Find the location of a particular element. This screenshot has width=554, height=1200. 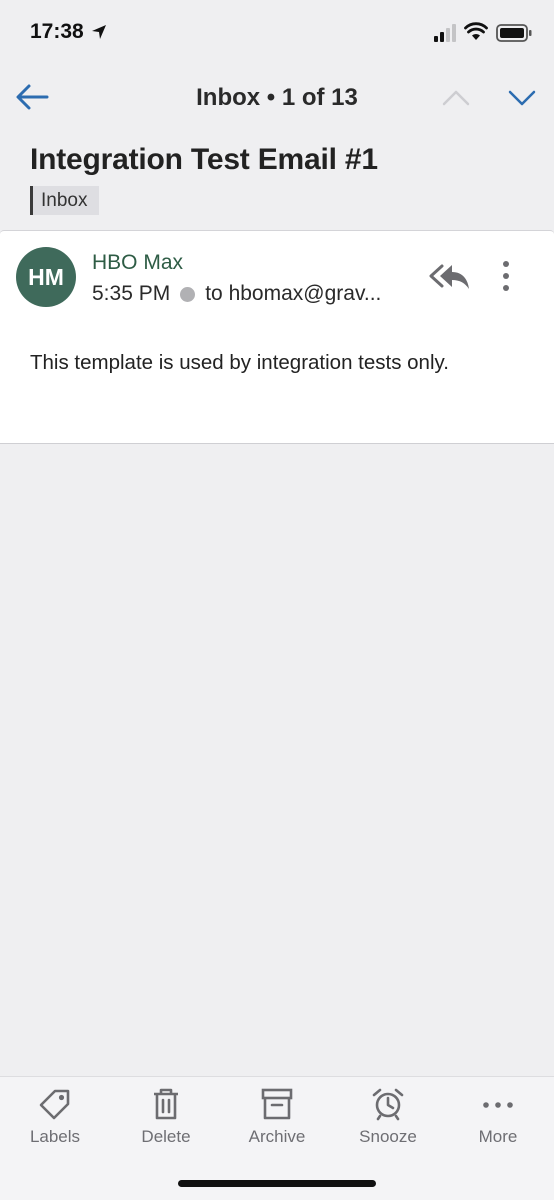

sender-avatar: HM is located at coordinates (46, 277).